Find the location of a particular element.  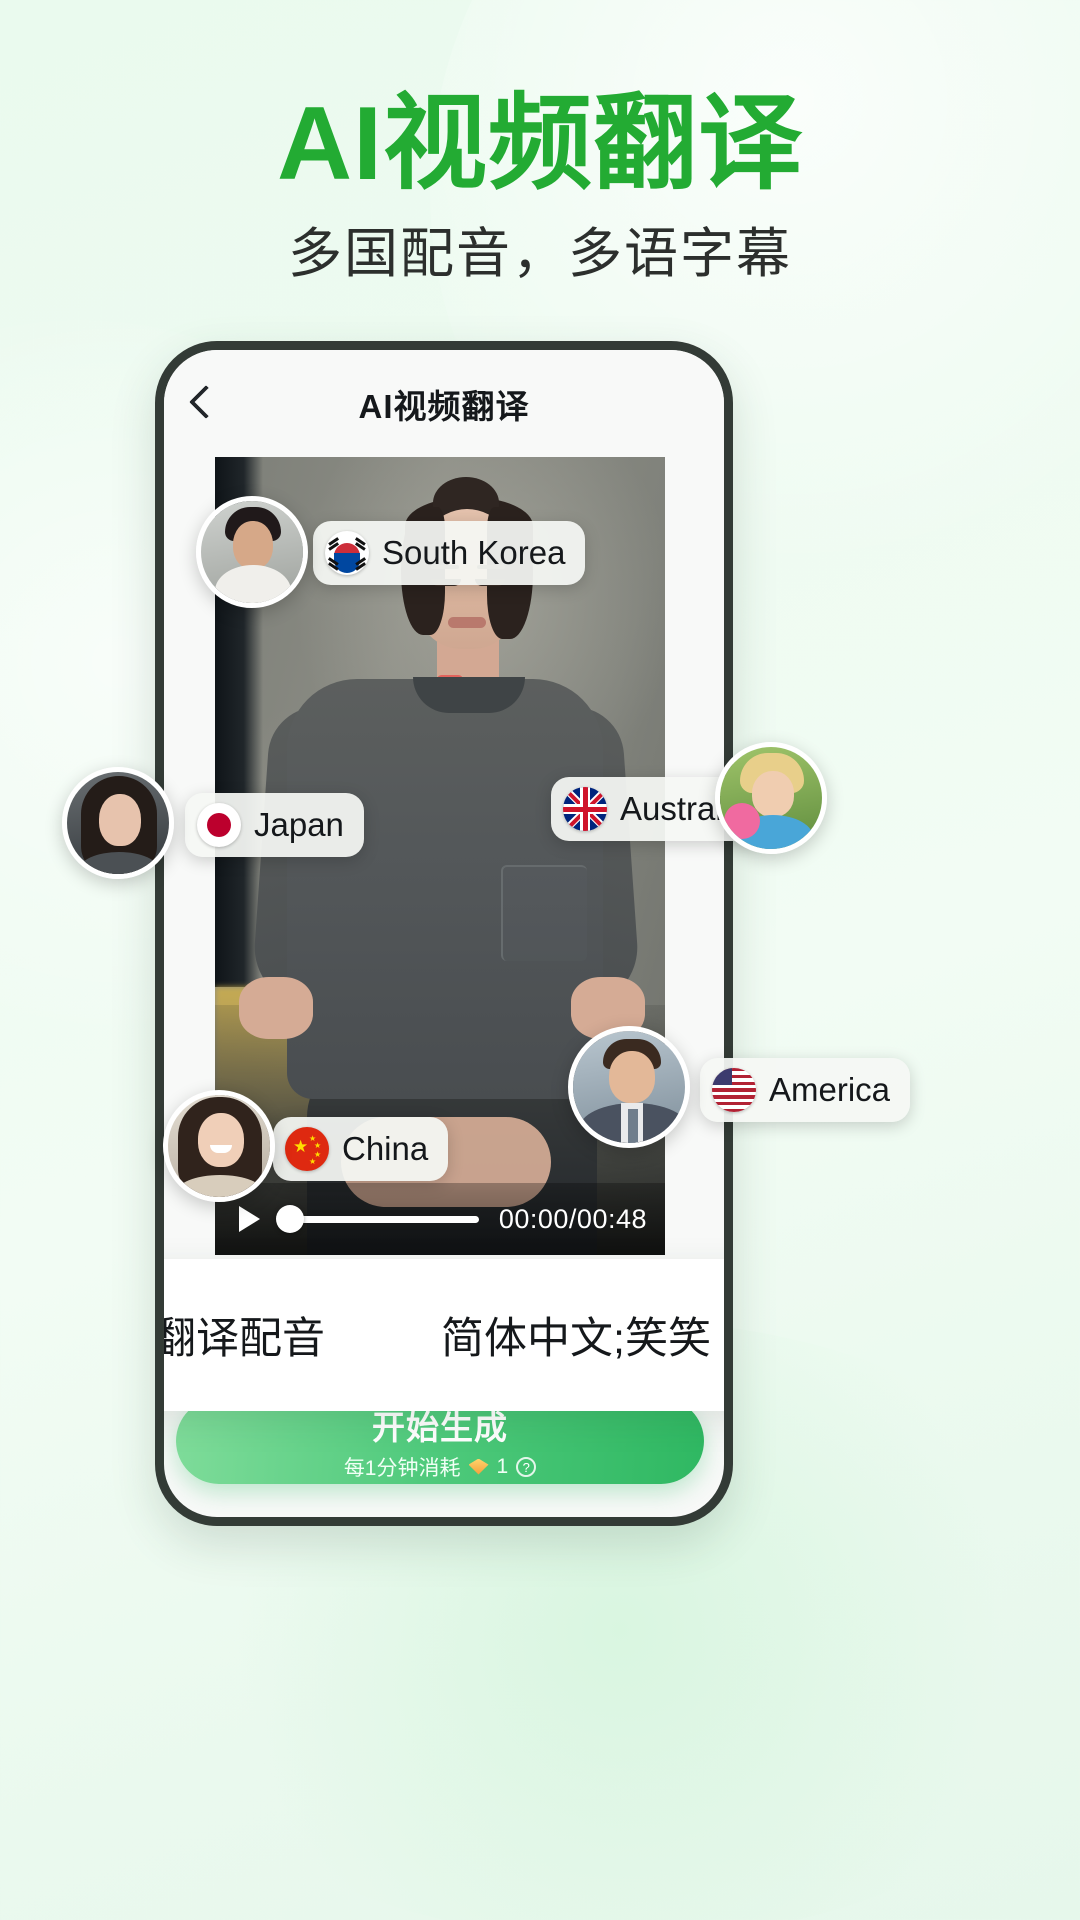

page-subtitle: 多国配音，多语字幕 is located at coordinates (540, 254).